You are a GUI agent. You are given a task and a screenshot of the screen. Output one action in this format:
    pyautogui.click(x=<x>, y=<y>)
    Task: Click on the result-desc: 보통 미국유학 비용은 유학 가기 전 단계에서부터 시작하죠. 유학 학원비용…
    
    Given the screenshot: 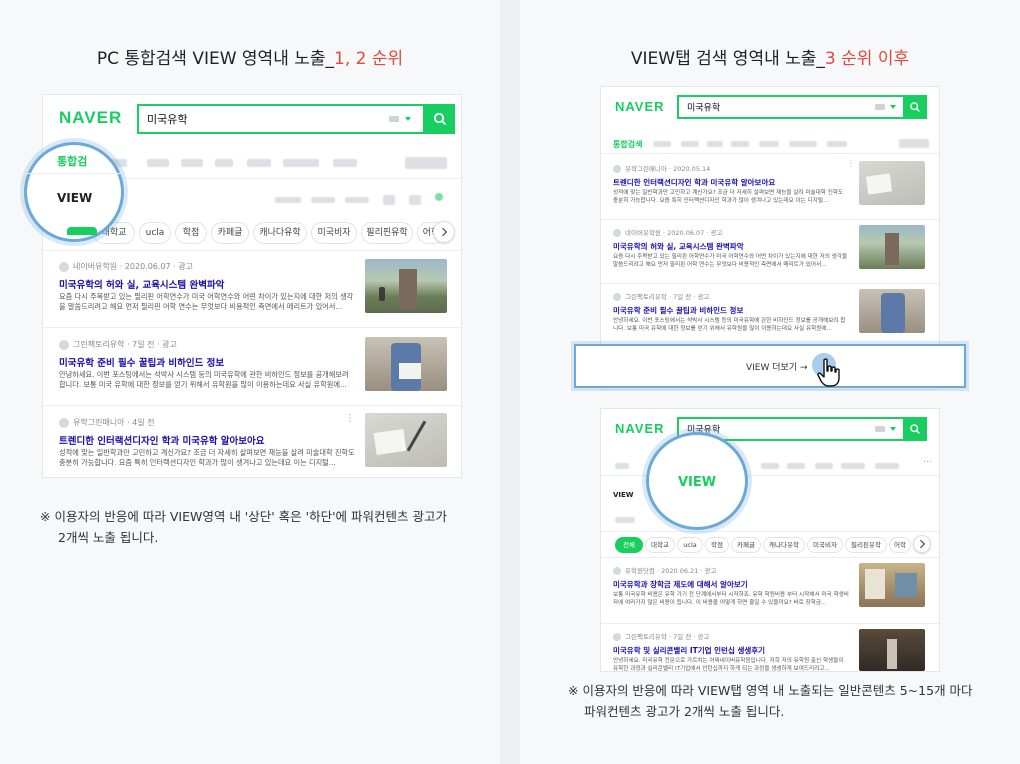 What is the action you would take?
    pyautogui.click(x=731, y=599)
    